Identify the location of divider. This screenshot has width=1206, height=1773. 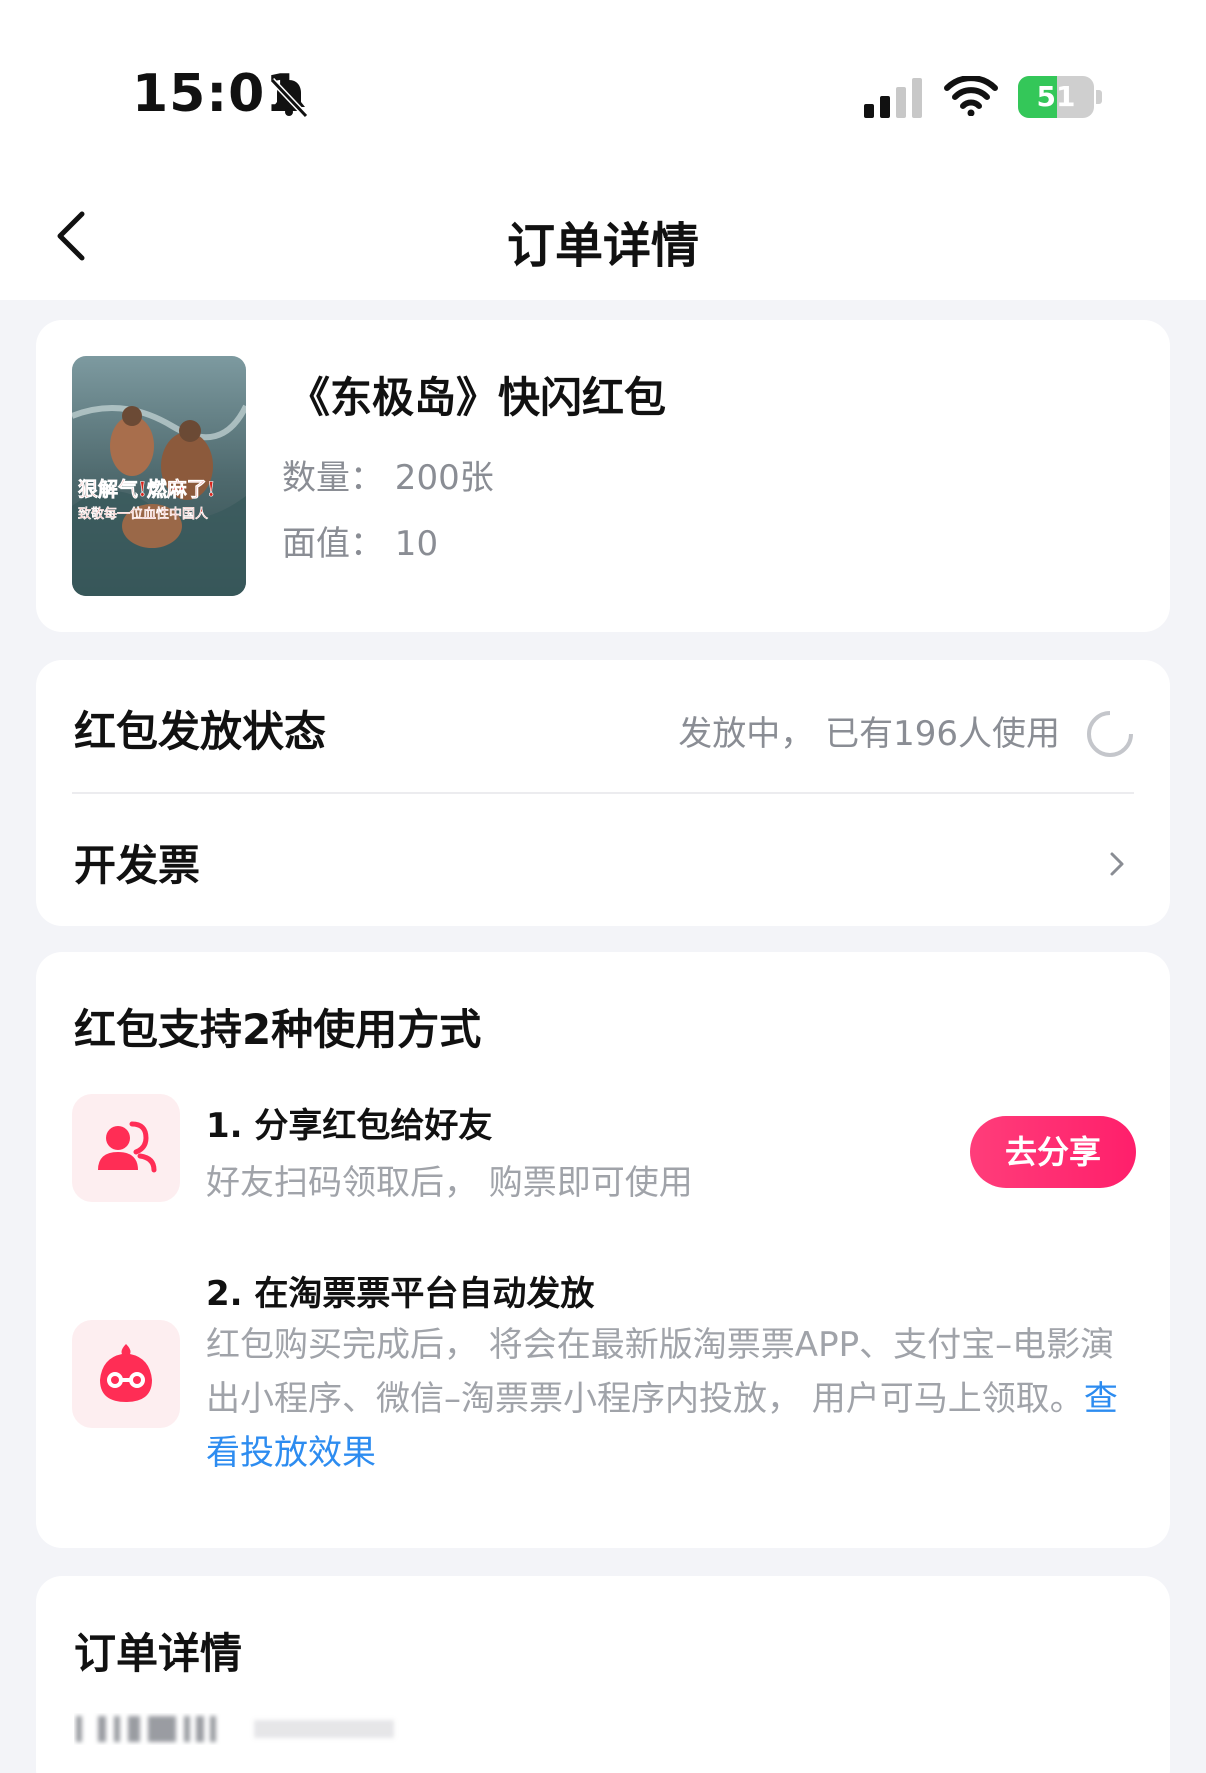
(603, 793).